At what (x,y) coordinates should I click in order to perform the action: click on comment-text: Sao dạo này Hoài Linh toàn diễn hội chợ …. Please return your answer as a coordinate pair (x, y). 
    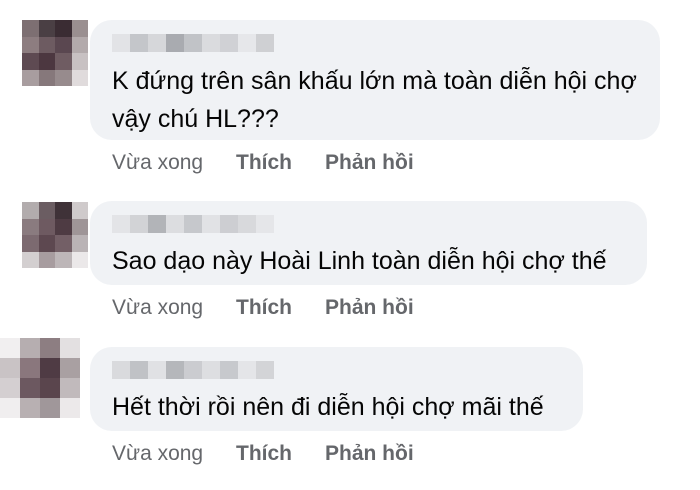
    Looking at the image, I should click on (359, 261).